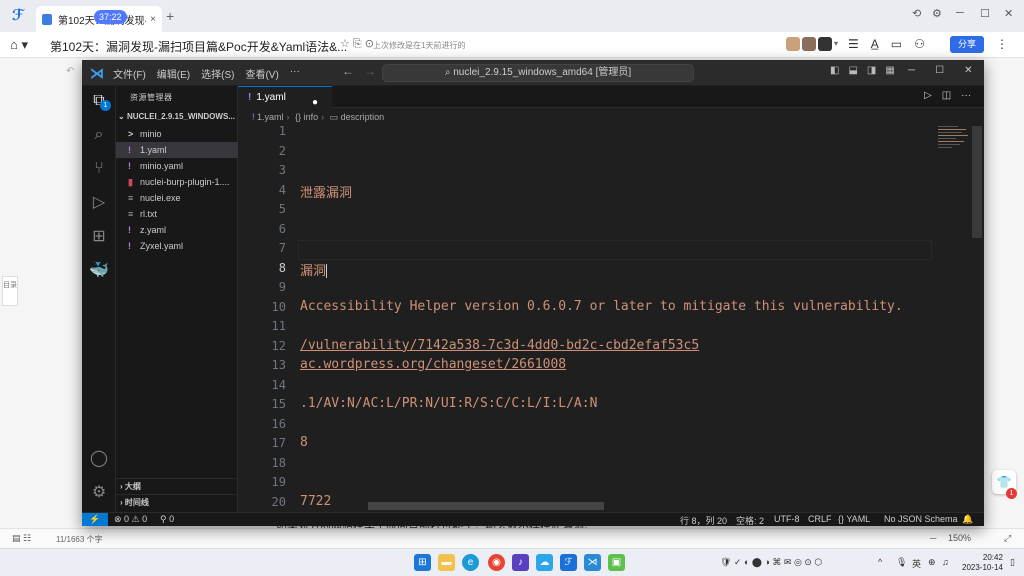  What do you see at coordinates (838, 44) in the screenshot?
I see `chevron-down-icon: ▾` at bounding box center [838, 44].